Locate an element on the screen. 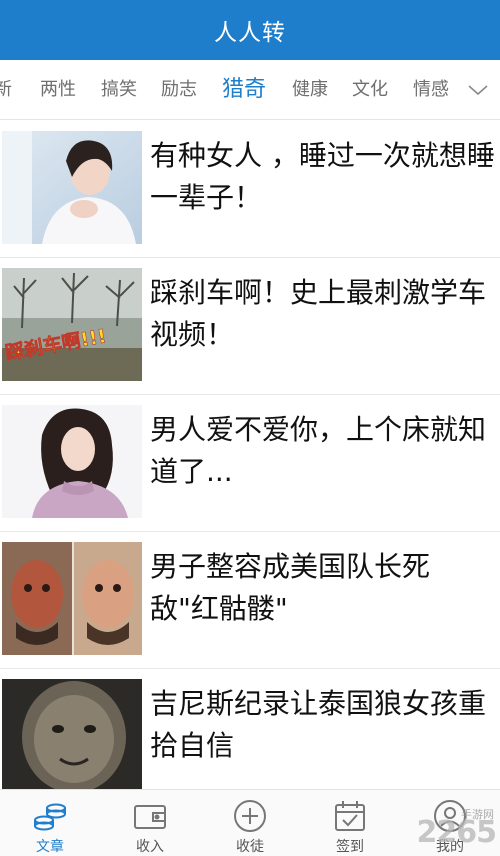 The width and height of the screenshot is (500, 856). tab-relationships: 两性 is located at coordinates (58, 89).